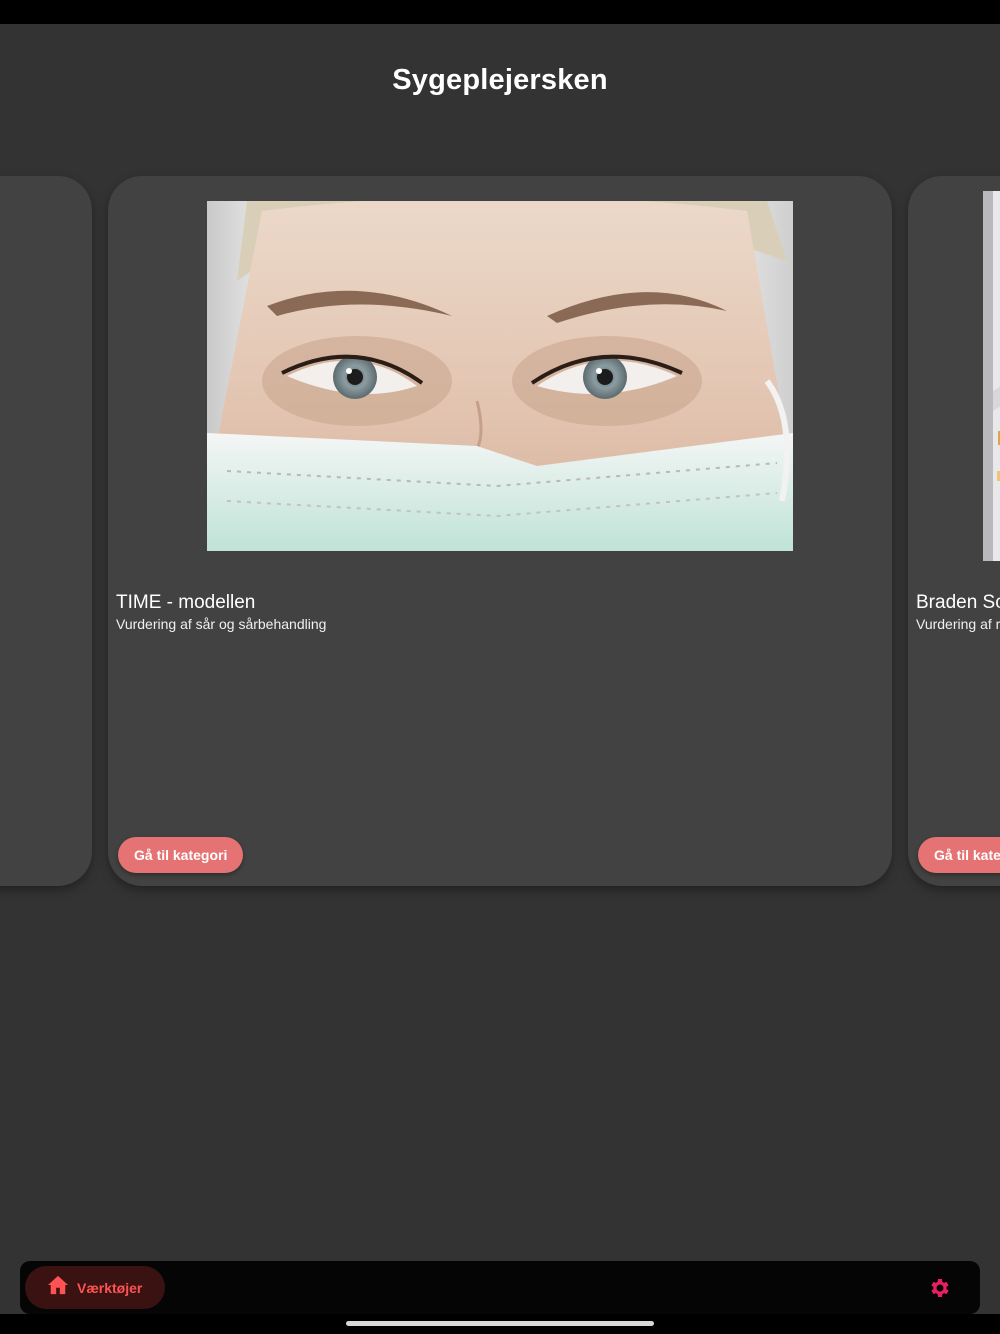  Describe the element at coordinates (110, 1287) in the screenshot. I see `nav-item-label: Værktøjer` at that location.